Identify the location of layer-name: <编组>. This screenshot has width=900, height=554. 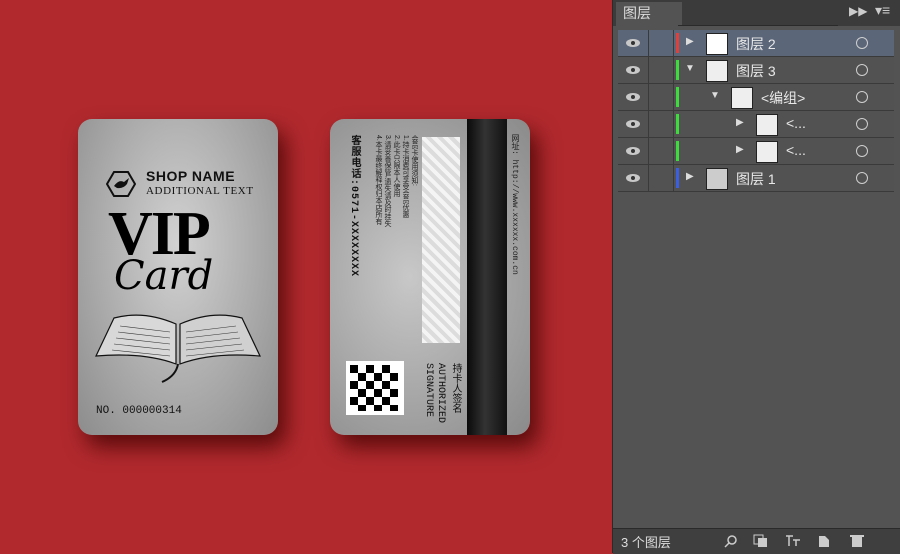
(783, 98).